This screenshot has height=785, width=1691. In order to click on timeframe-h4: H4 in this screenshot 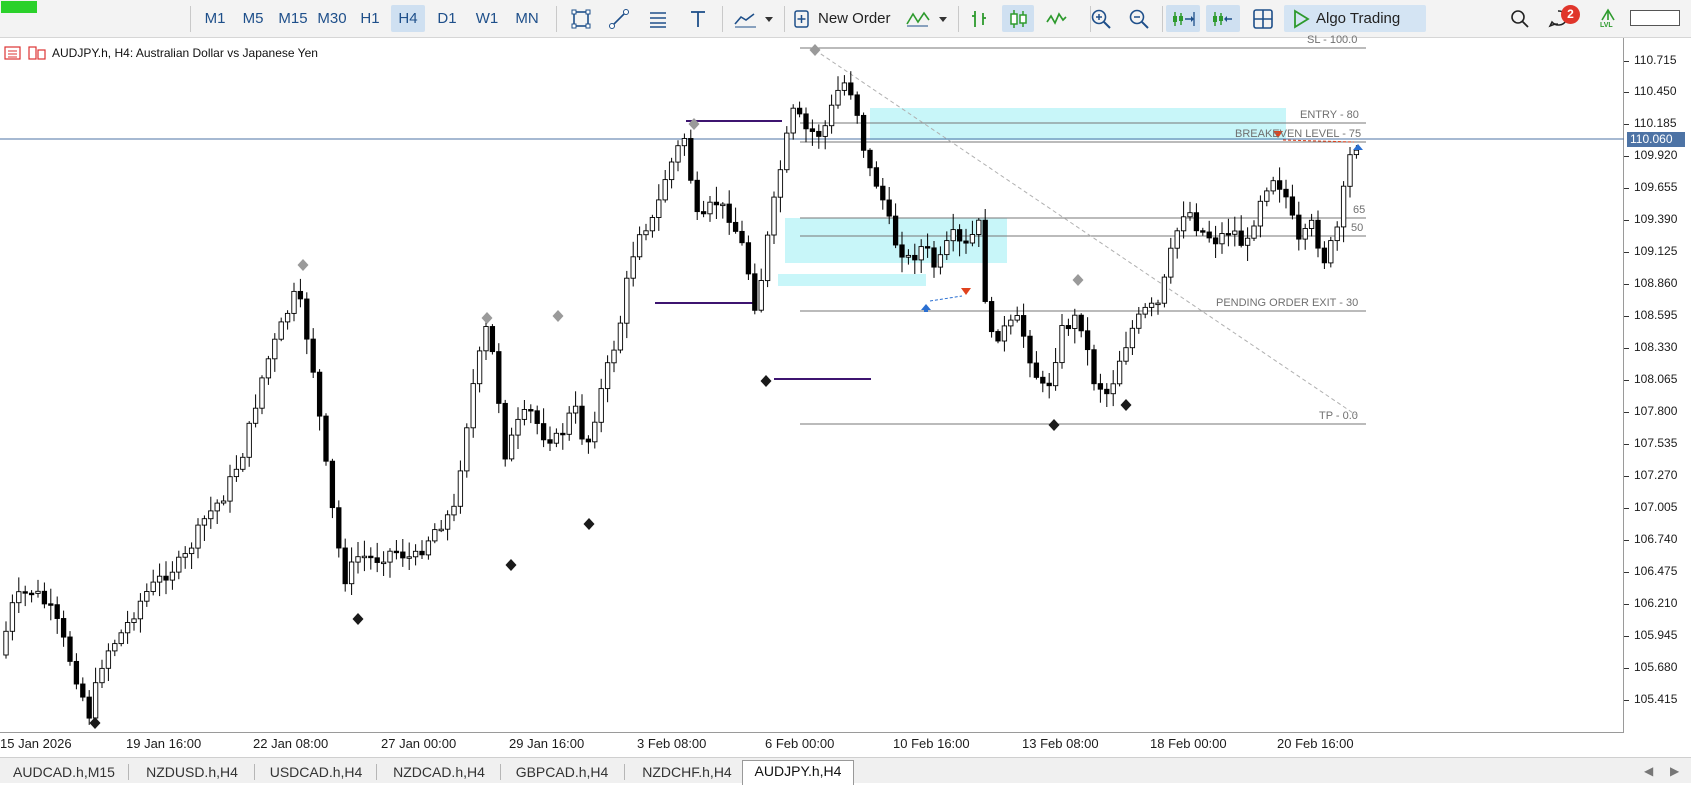, I will do `click(408, 18)`.